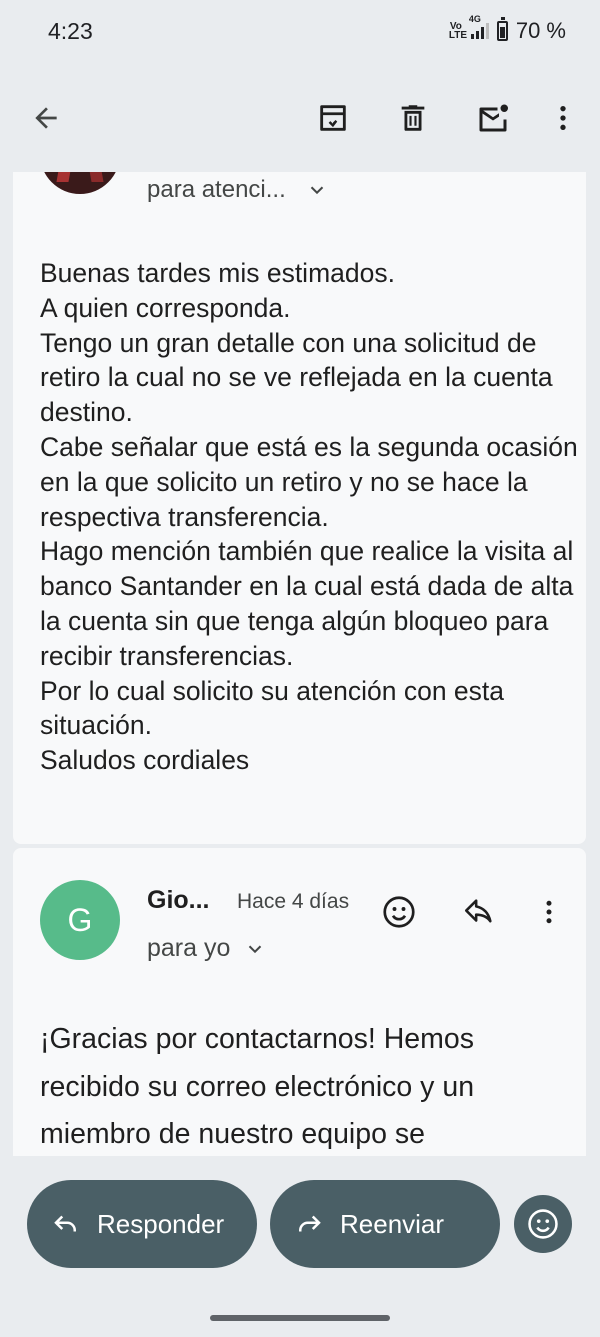 The width and height of the screenshot is (600, 1337). I want to click on recipient-details: para yo, so click(206, 948).